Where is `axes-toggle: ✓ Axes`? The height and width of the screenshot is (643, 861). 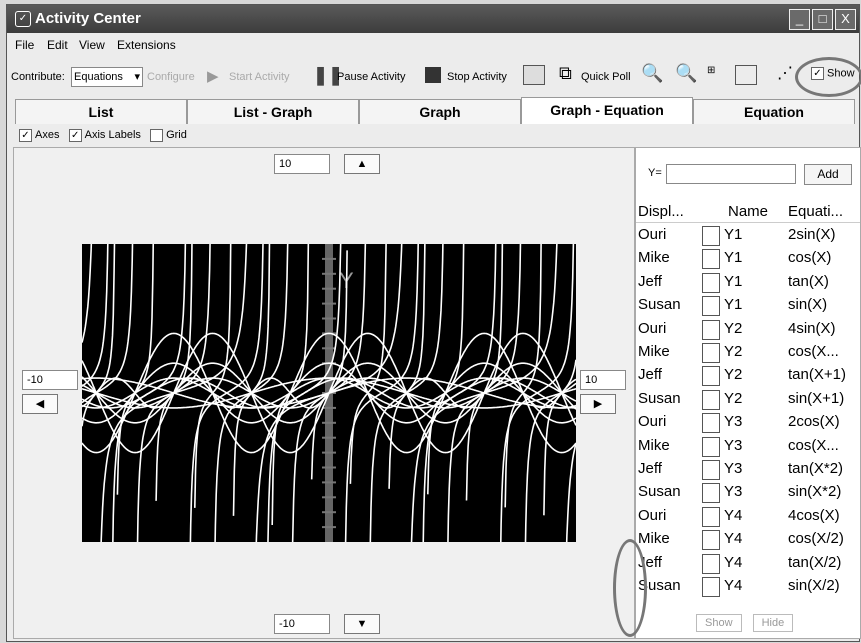
axes-toggle: ✓ Axes is located at coordinates (39, 135).